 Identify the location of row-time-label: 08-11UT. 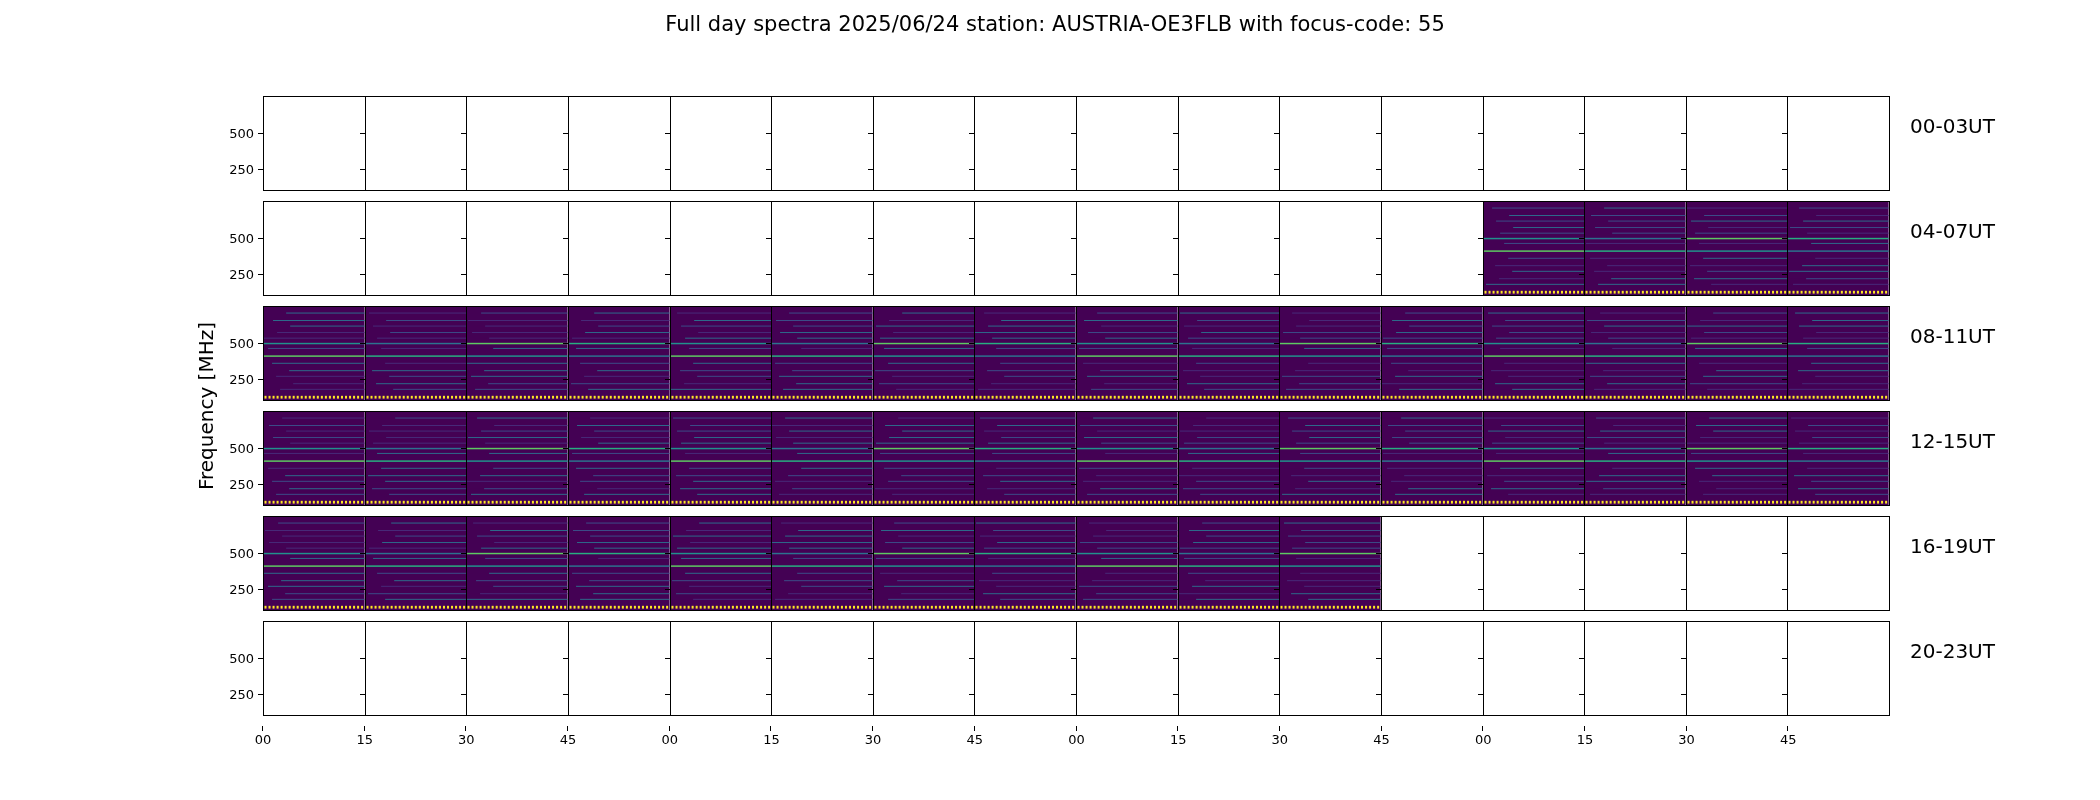
(1952, 337).